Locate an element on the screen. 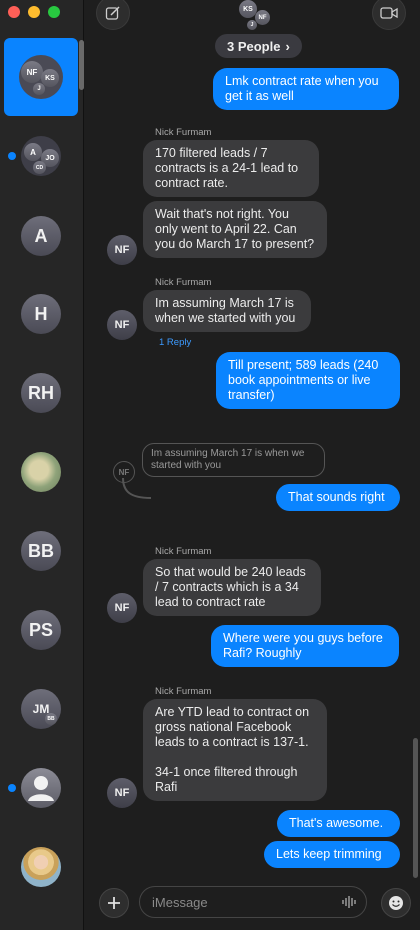  thread-reply-link: 1 Reply is located at coordinates (175, 342).